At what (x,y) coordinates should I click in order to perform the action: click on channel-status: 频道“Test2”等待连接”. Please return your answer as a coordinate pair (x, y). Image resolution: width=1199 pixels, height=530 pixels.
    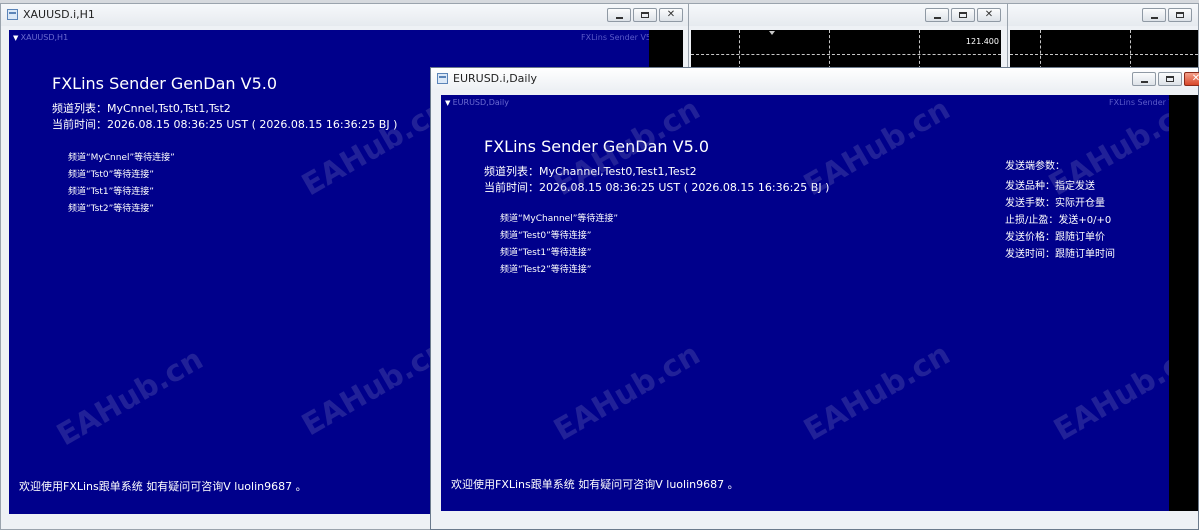
    Looking at the image, I should click on (546, 270).